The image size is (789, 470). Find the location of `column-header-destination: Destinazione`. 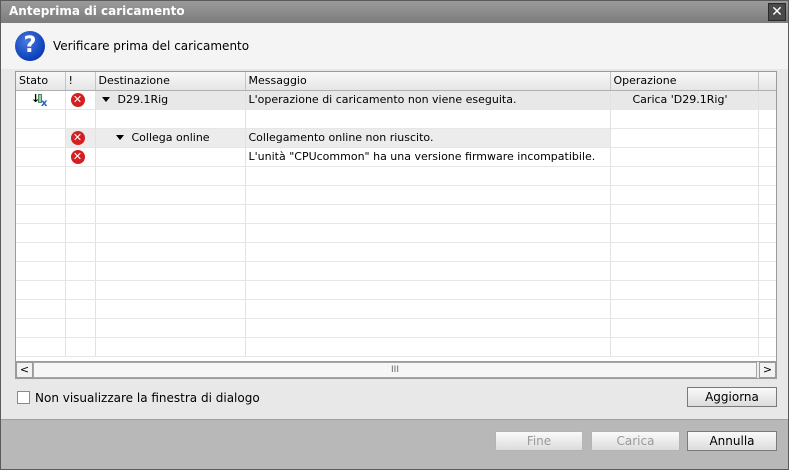

column-header-destination: Destinazione is located at coordinates (170, 81).